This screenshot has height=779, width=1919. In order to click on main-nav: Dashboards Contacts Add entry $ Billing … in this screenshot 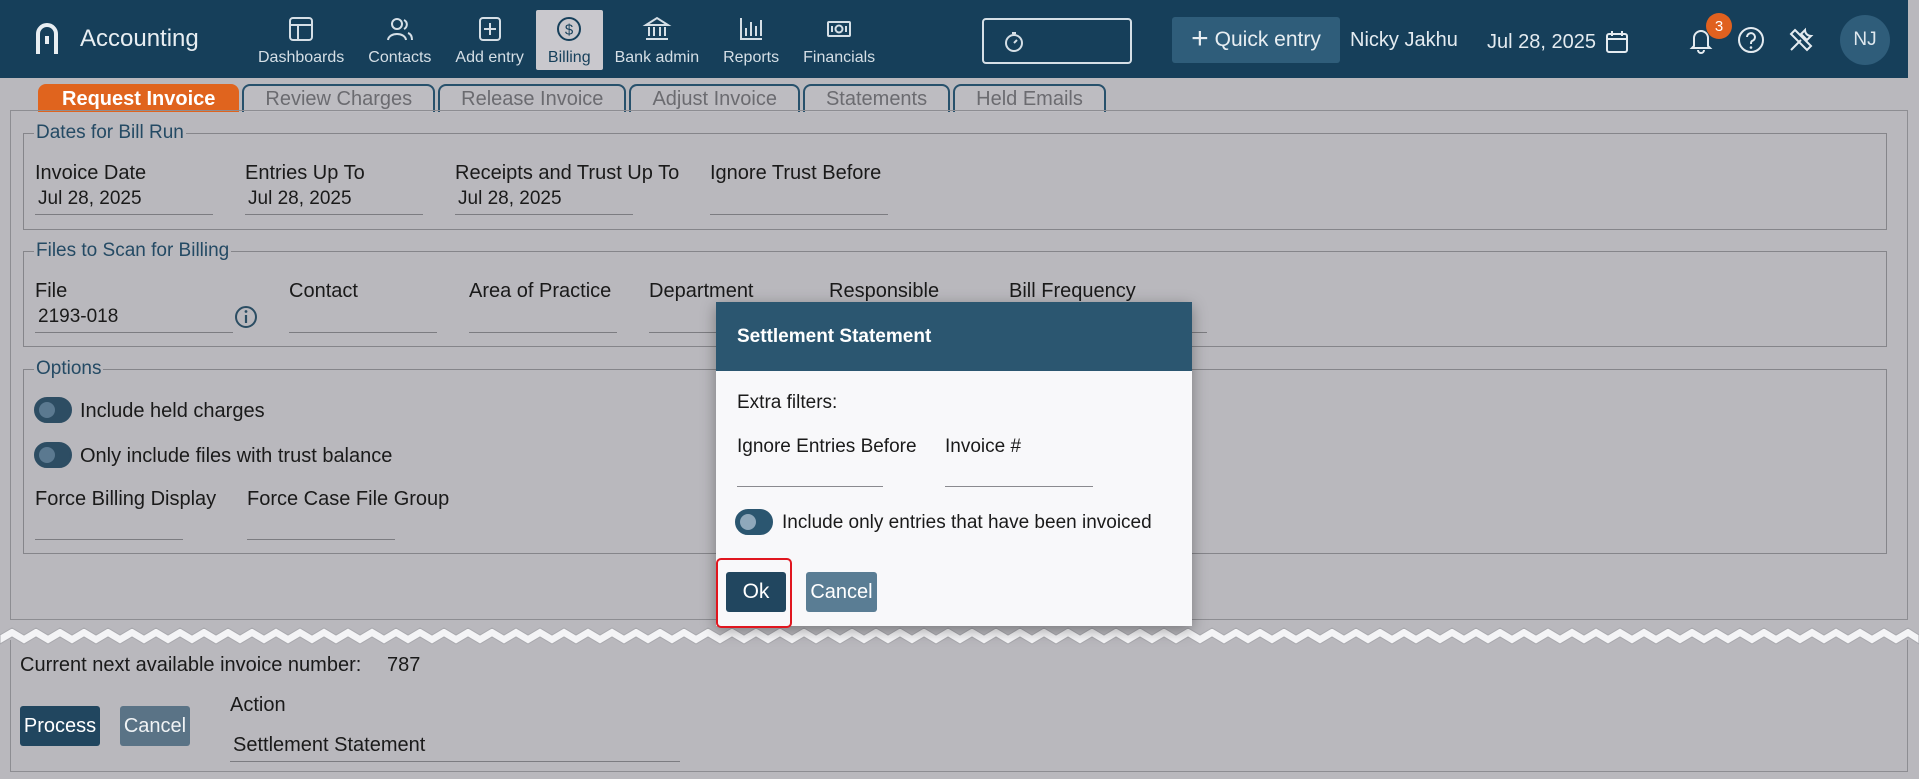, I will do `click(566, 40)`.